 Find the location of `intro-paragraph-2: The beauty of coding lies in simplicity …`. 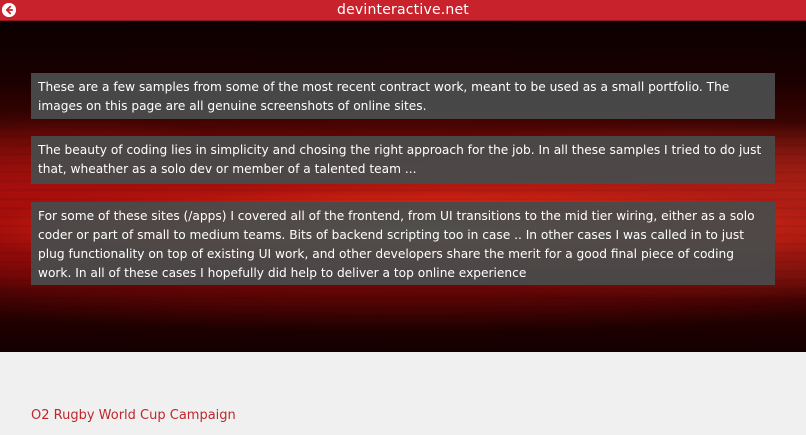

intro-paragraph-2: The beauty of coding lies in simplicity … is located at coordinates (403, 160).